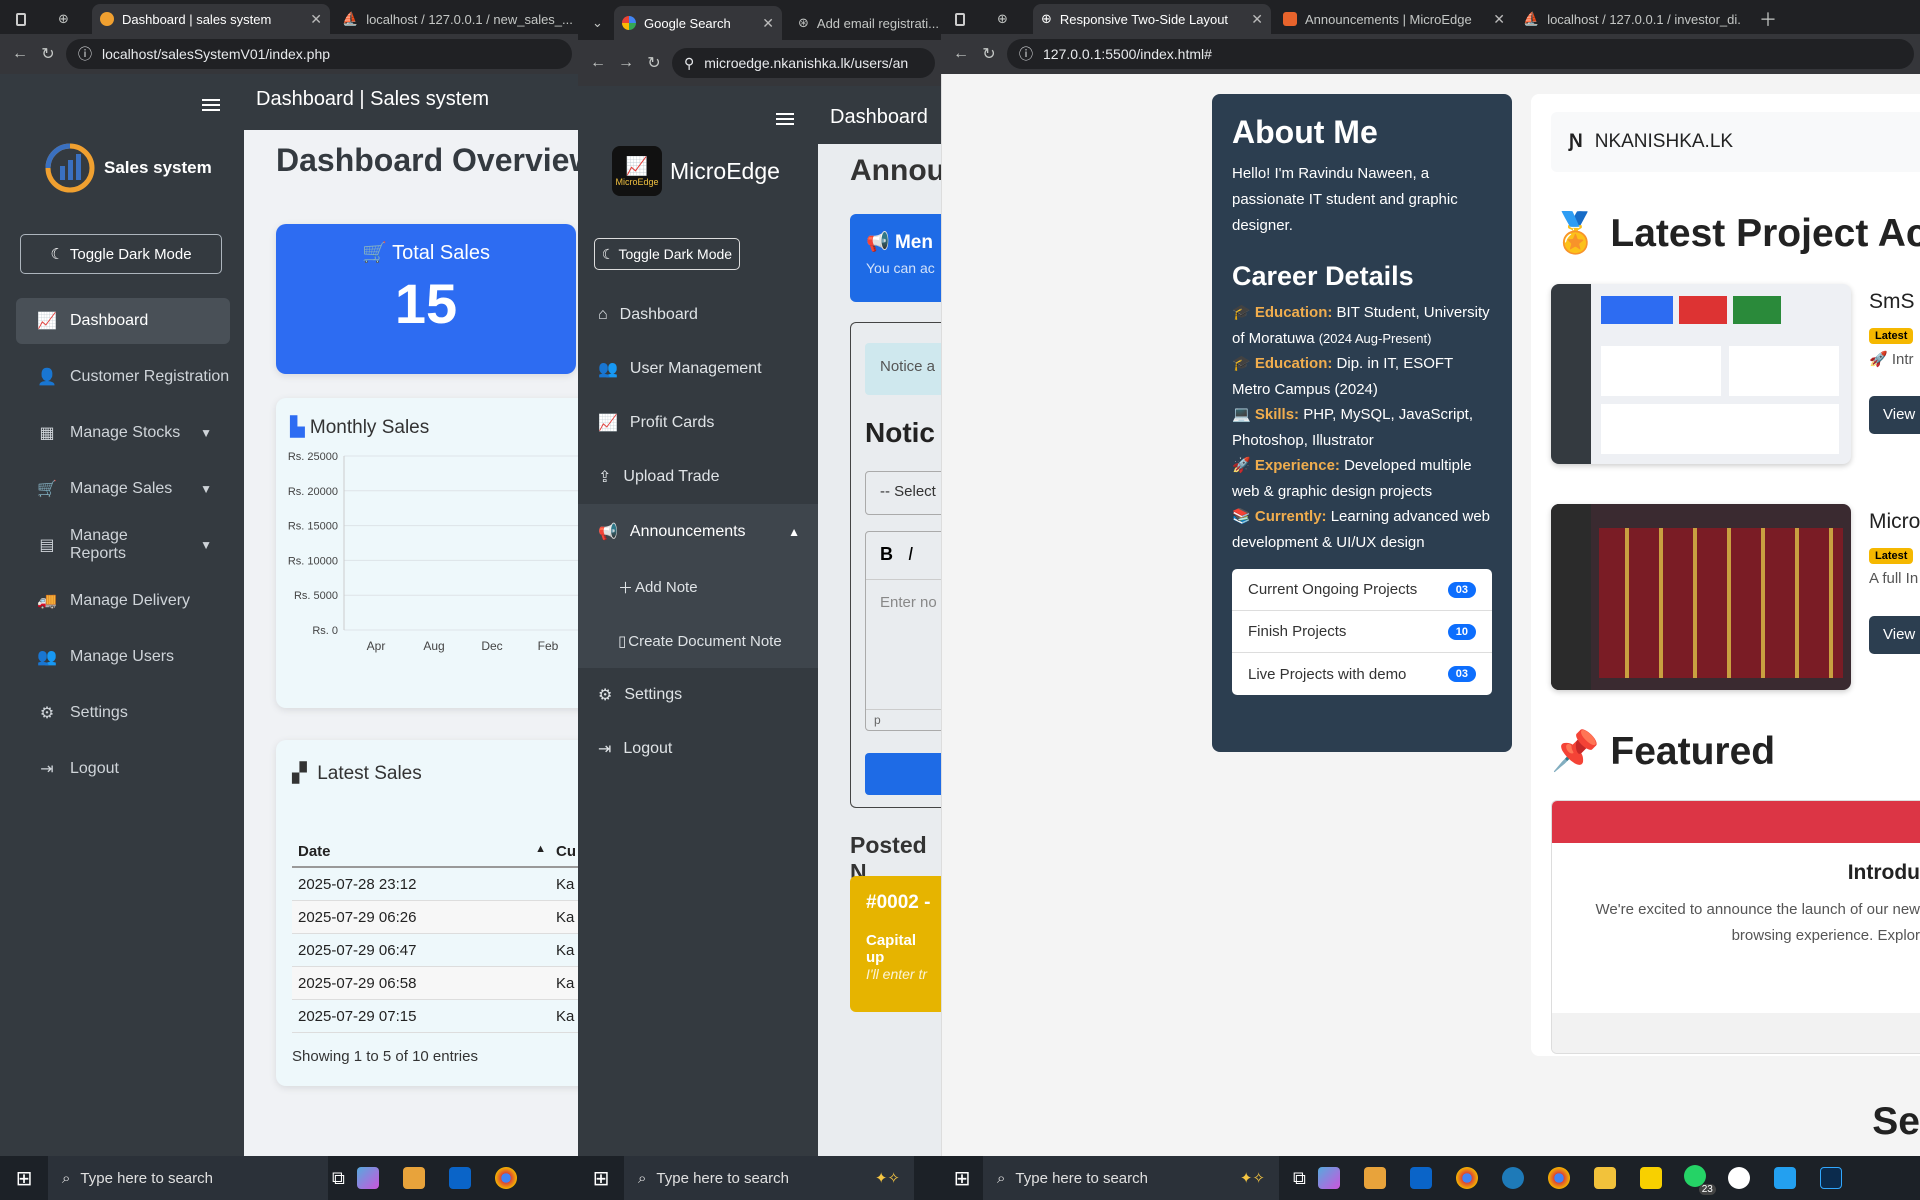  What do you see at coordinates (435, 950) in the screenshot?
I see `table-row: 2025-07-29 06:47 Ka` at bounding box center [435, 950].